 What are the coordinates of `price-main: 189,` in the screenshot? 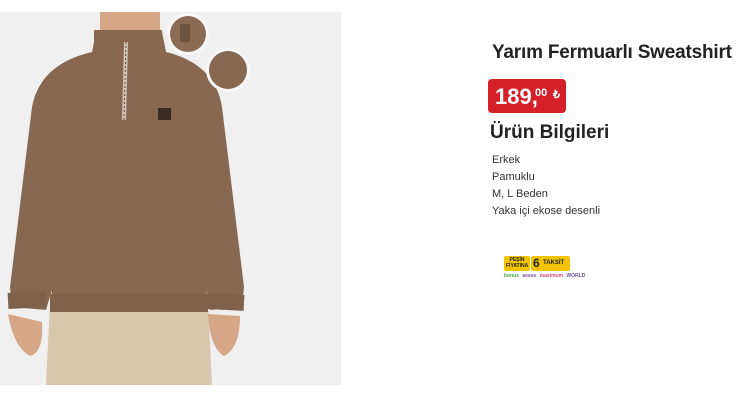 It's located at (516, 96).